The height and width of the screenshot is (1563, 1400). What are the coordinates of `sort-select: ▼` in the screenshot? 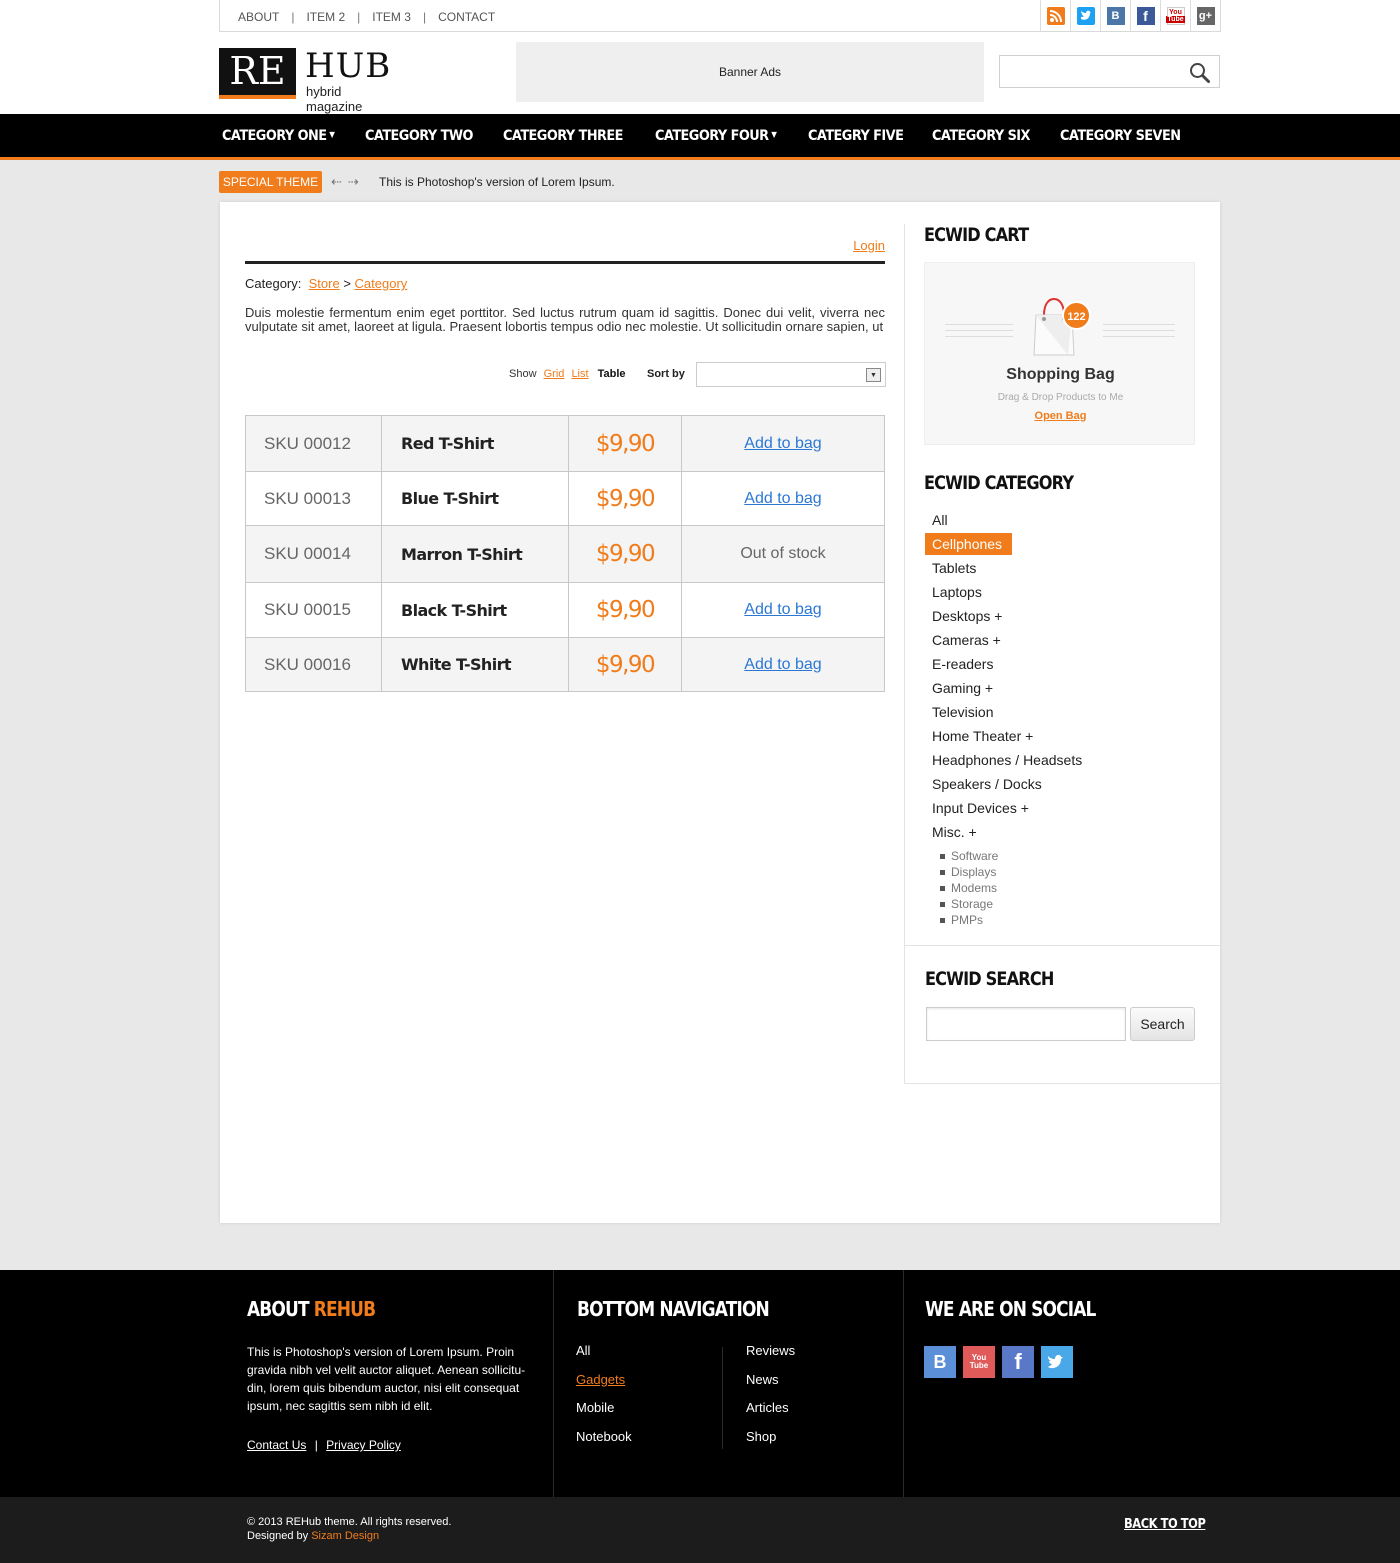 It's located at (791, 374).